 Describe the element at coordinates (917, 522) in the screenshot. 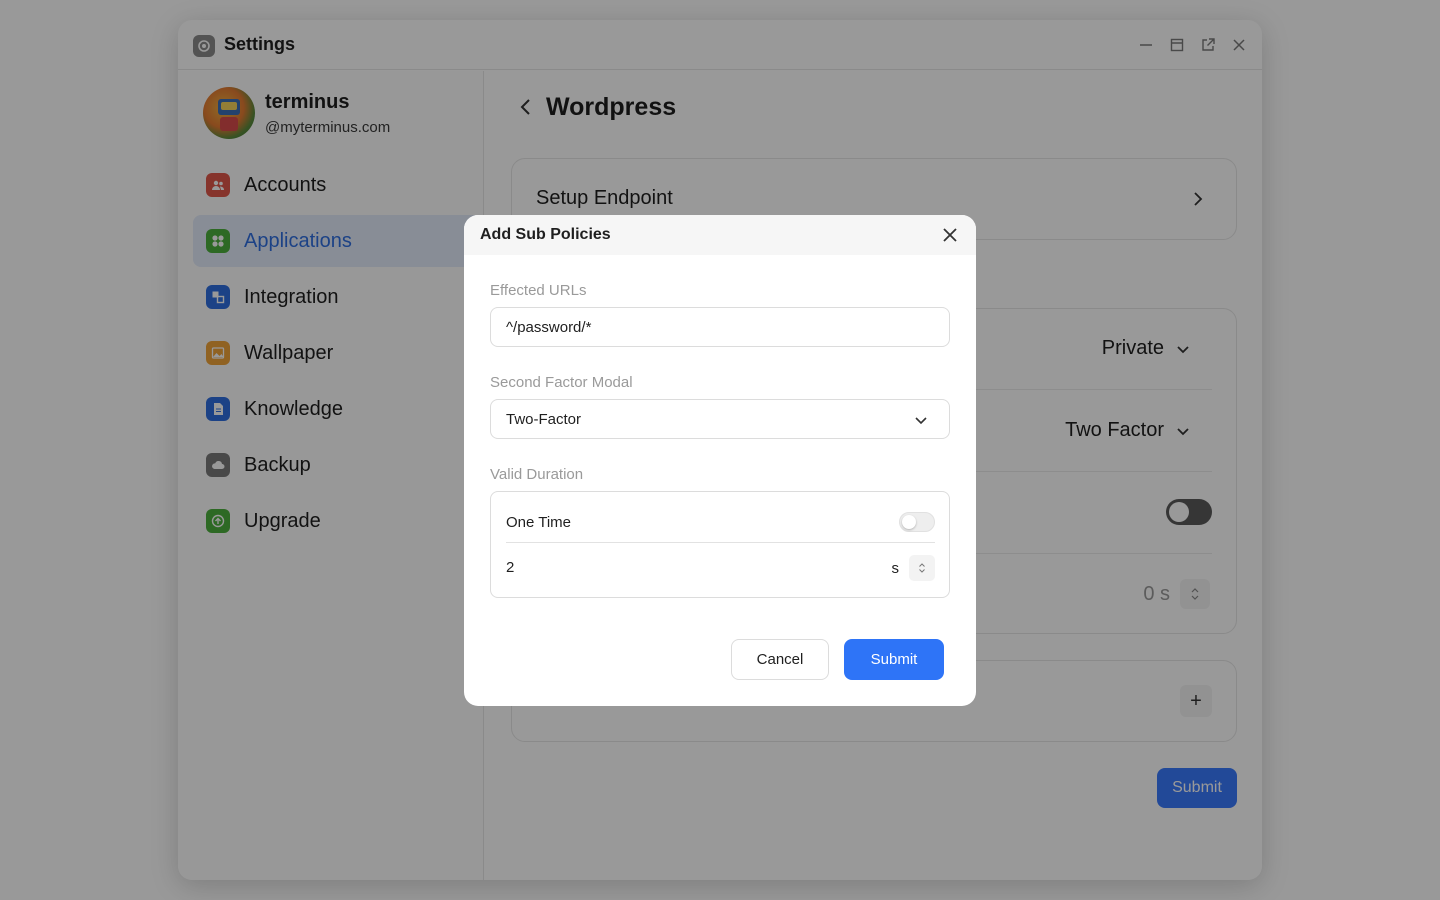

I see `one-time-toggle` at that location.